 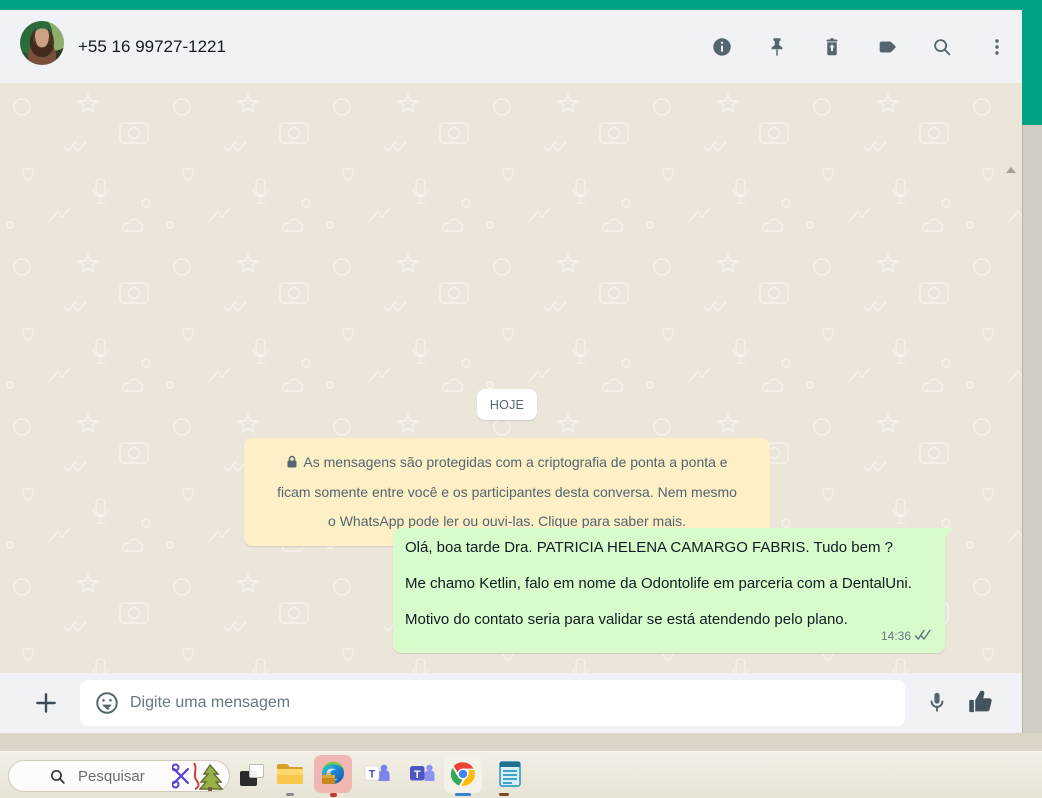 I want to click on contact-name: +55 16 99727-1221, so click(x=152, y=46).